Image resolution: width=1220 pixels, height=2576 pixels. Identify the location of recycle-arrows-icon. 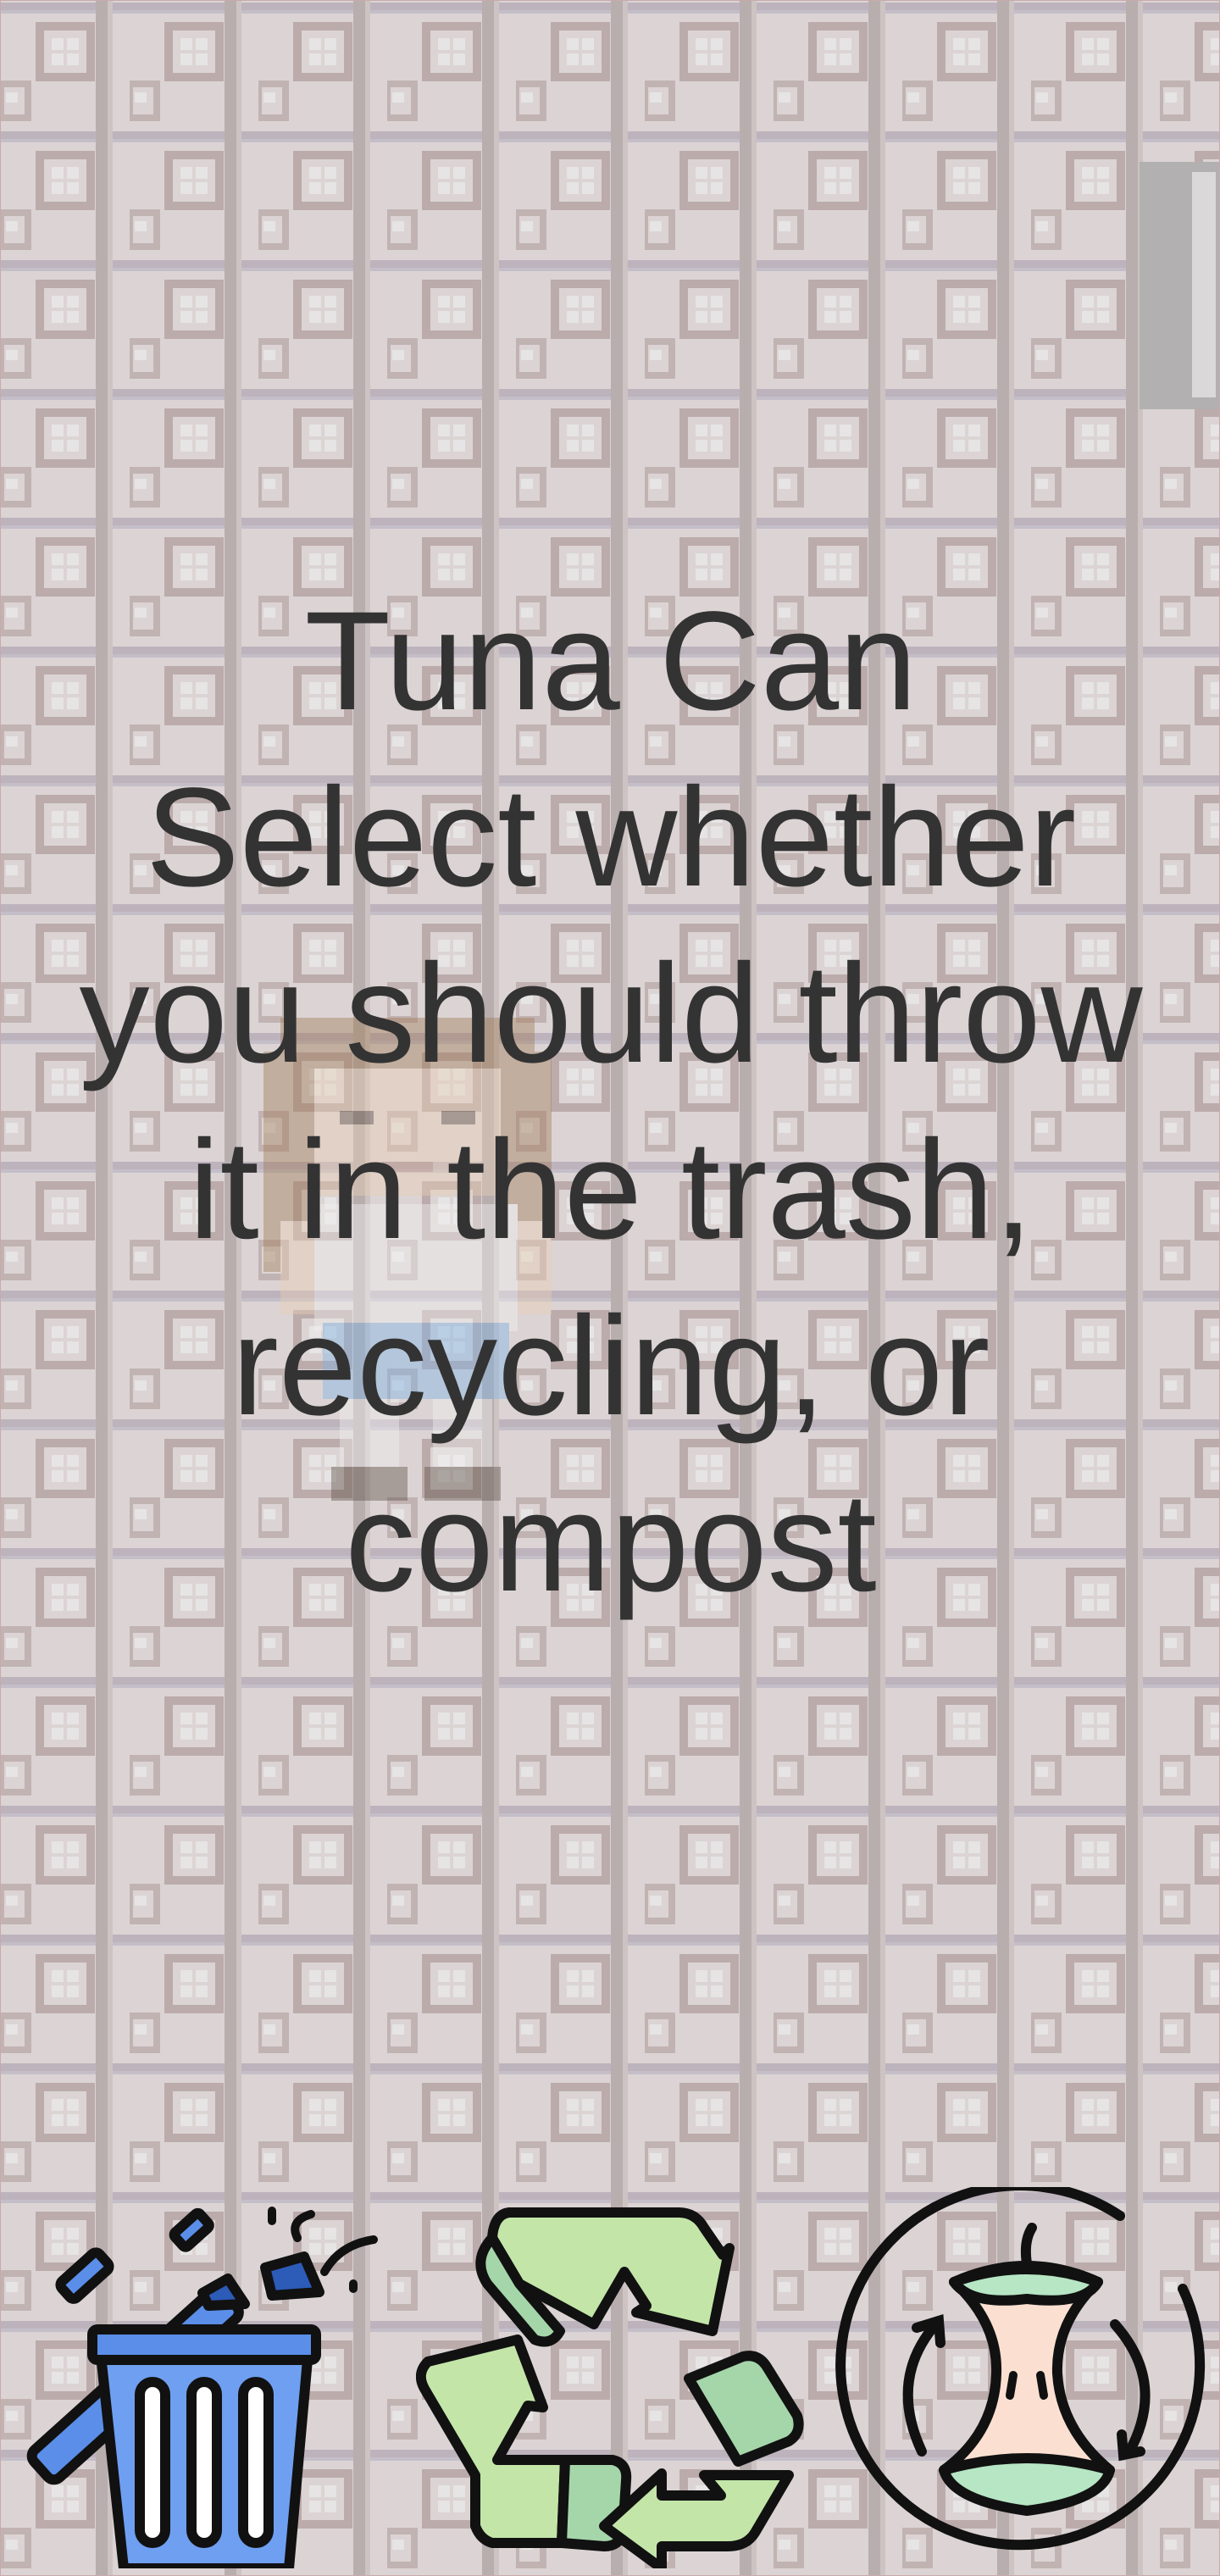
(610, 2387).